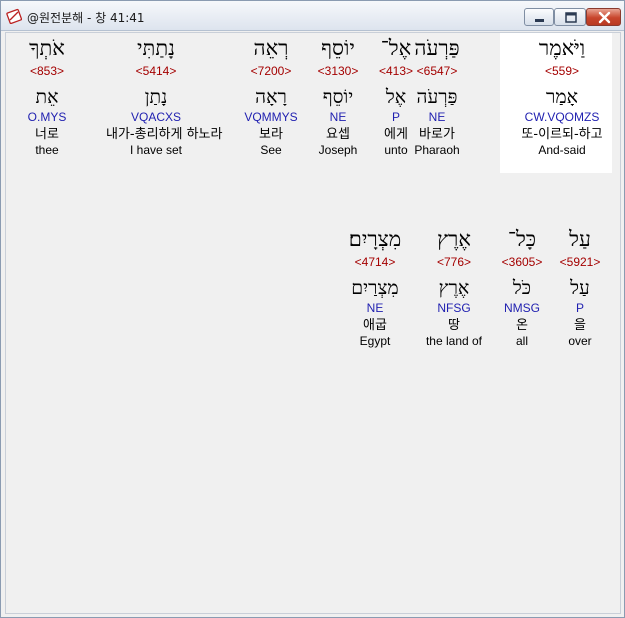  What do you see at coordinates (155, 117) in the screenshot?
I see `parsing-code: VQACXS` at bounding box center [155, 117].